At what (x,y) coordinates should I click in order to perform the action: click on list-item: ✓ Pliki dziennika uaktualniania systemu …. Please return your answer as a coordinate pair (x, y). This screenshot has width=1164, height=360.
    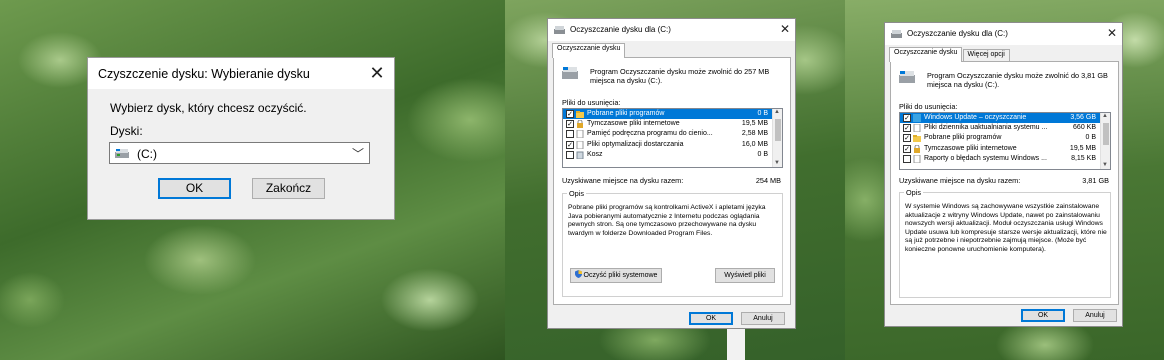
    Looking at the image, I should click on (1005, 128).